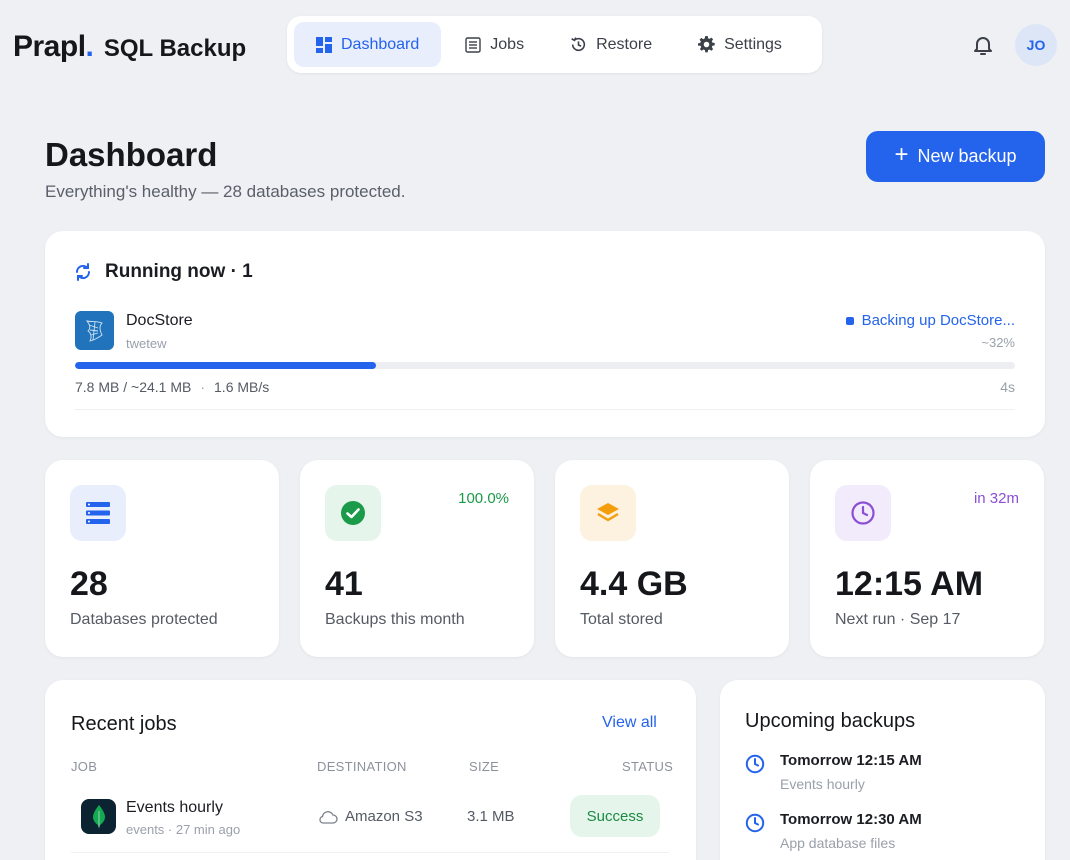 This screenshot has width=1070, height=860. Describe the element at coordinates (133, 387) in the screenshot. I see `running-job-transferred: 7.8 MB / ~24.1 MB` at that location.